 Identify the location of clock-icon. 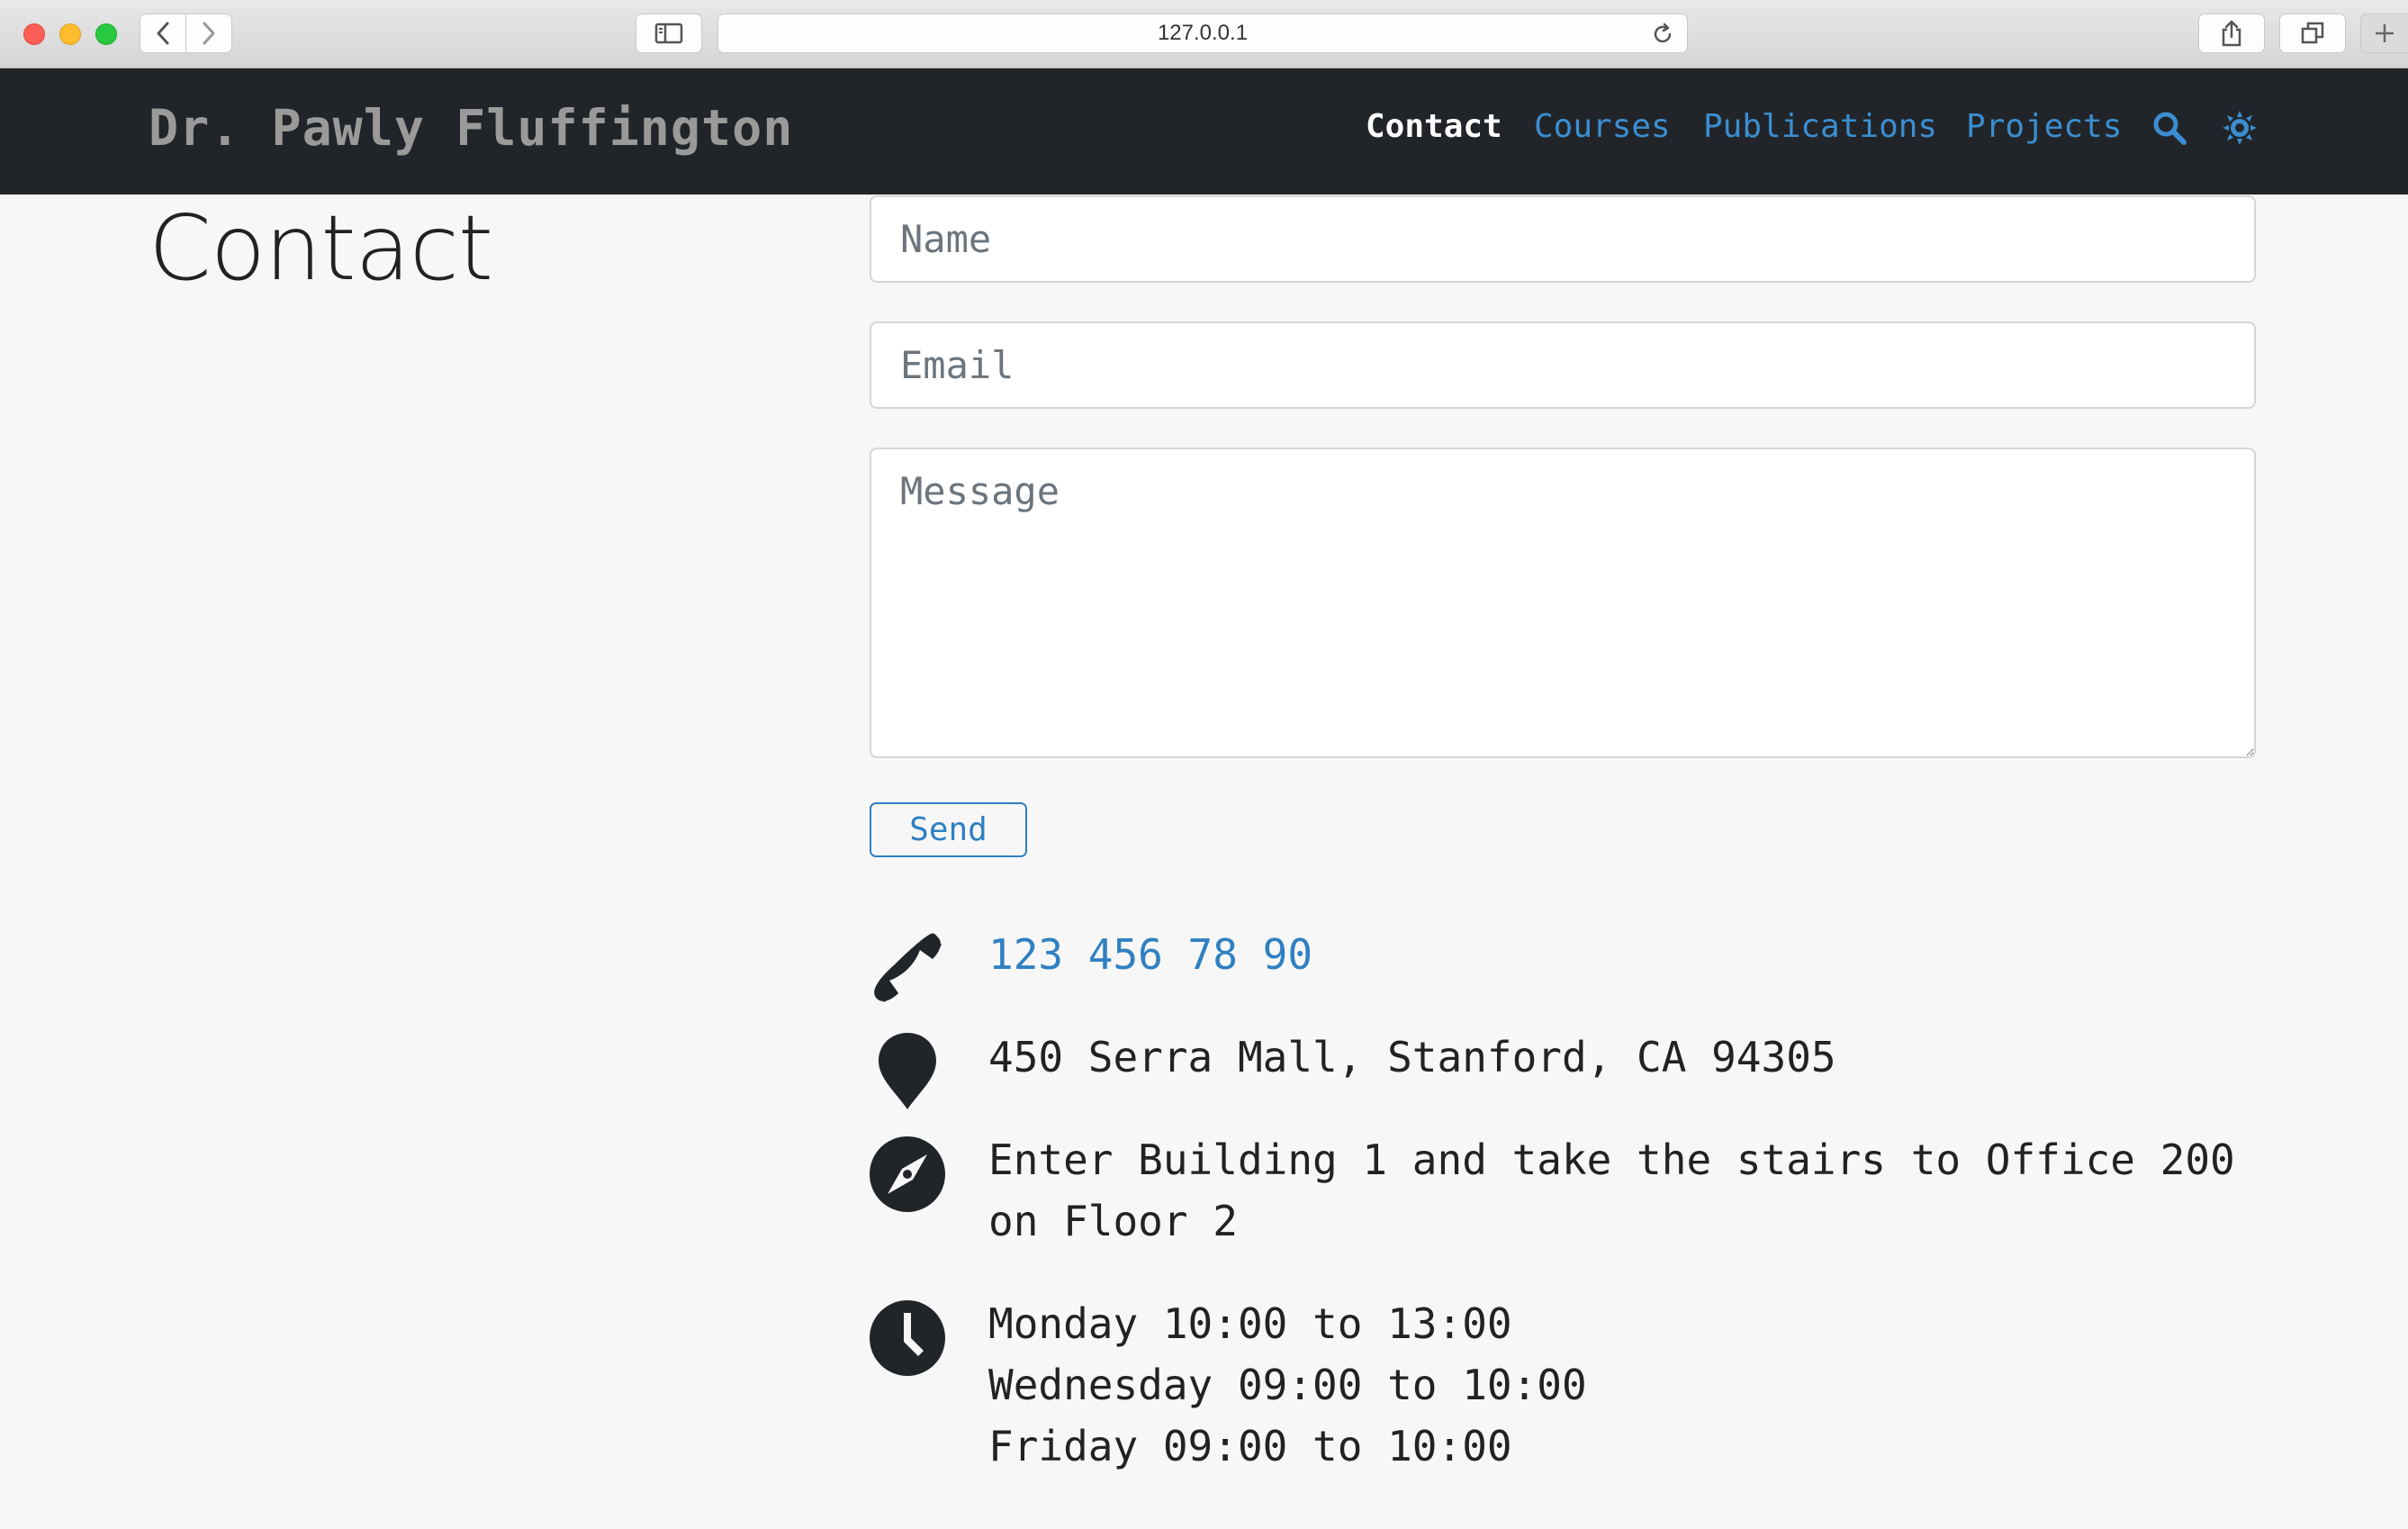
(908, 1338).